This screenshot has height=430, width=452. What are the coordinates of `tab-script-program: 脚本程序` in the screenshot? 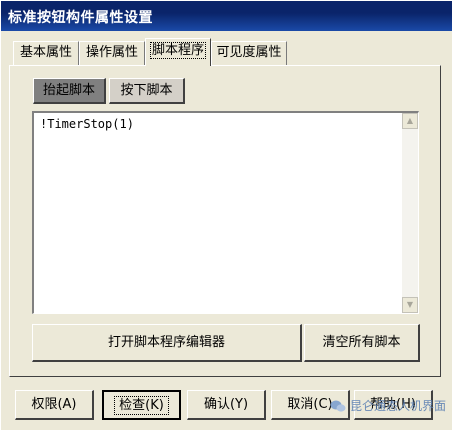 It's located at (178, 52).